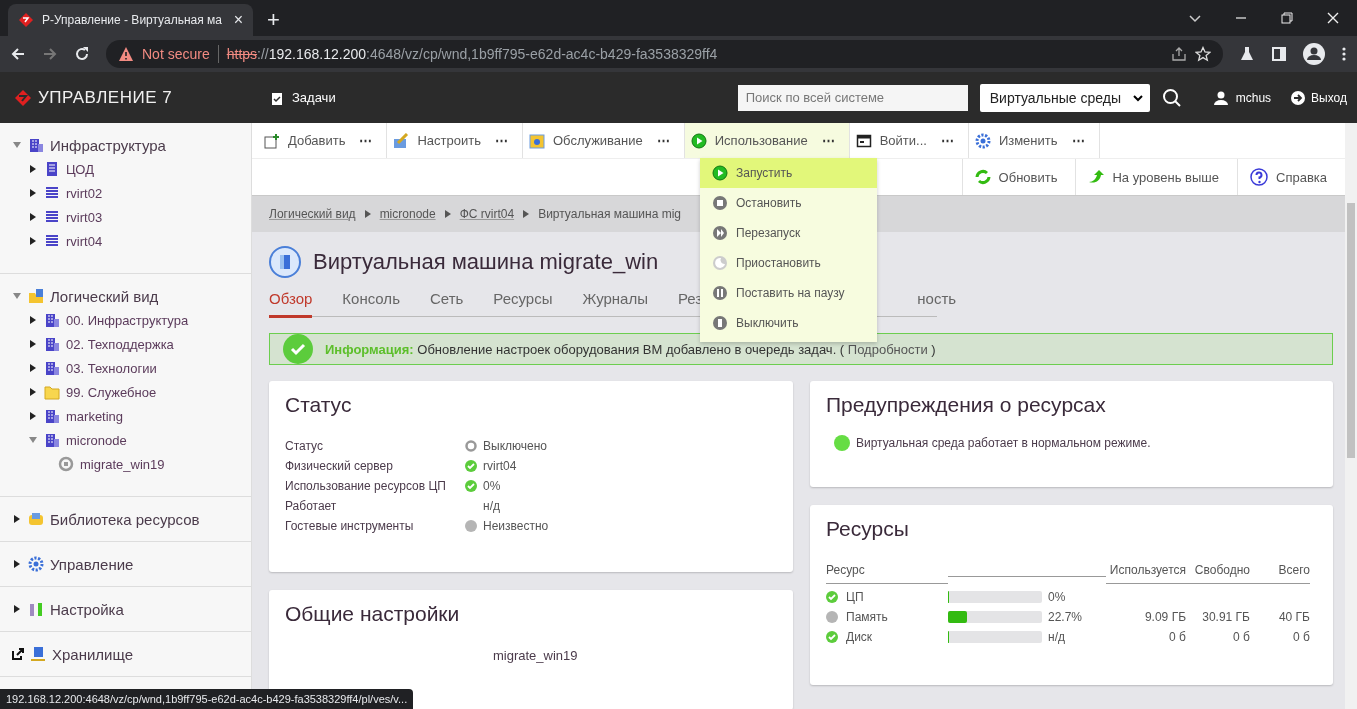 The image size is (1357, 709). What do you see at coordinates (18, 654) in the screenshot?
I see `expand-icon` at bounding box center [18, 654].